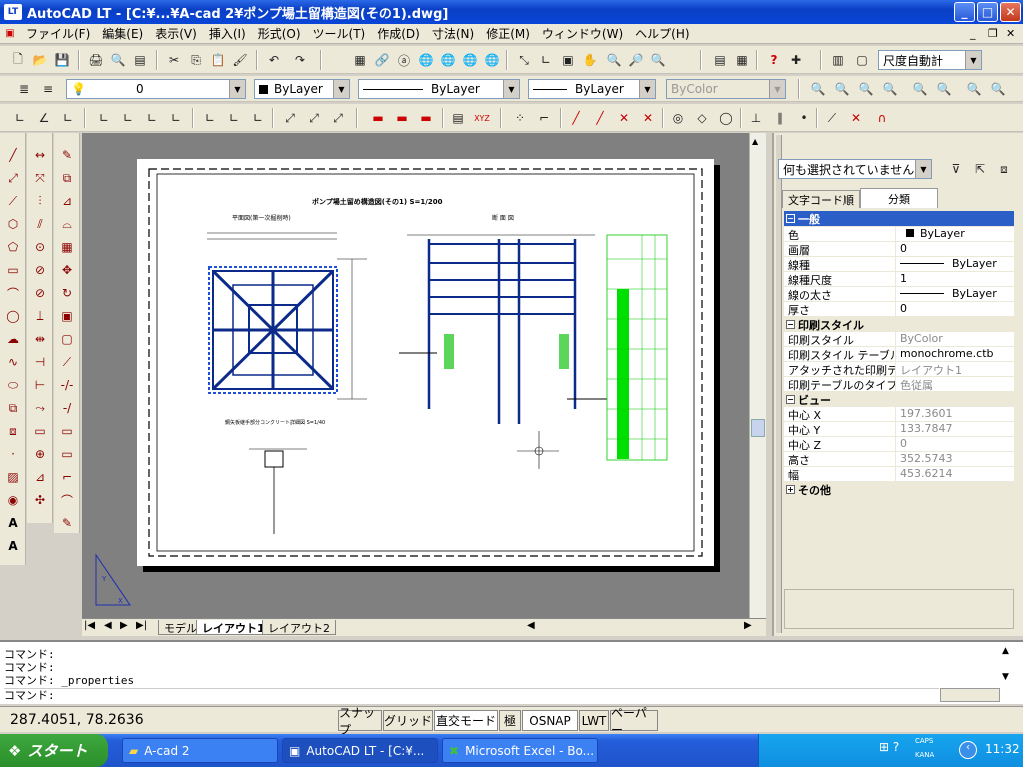 The height and width of the screenshot is (767, 1023). I want to click on tab-layout2: レイアウト2, so click(299, 627).